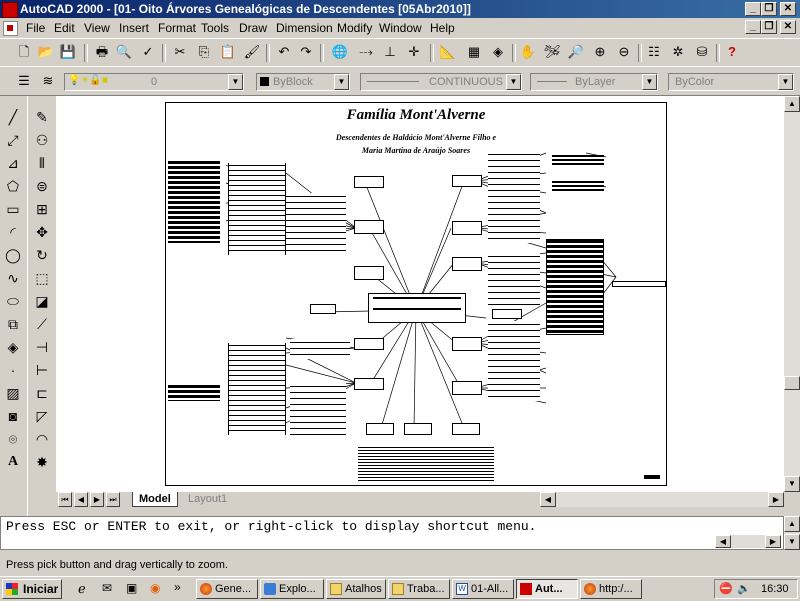 The image size is (800, 601). What do you see at coordinates (42, 209) in the screenshot?
I see `array-icon: ⊞` at bounding box center [42, 209].